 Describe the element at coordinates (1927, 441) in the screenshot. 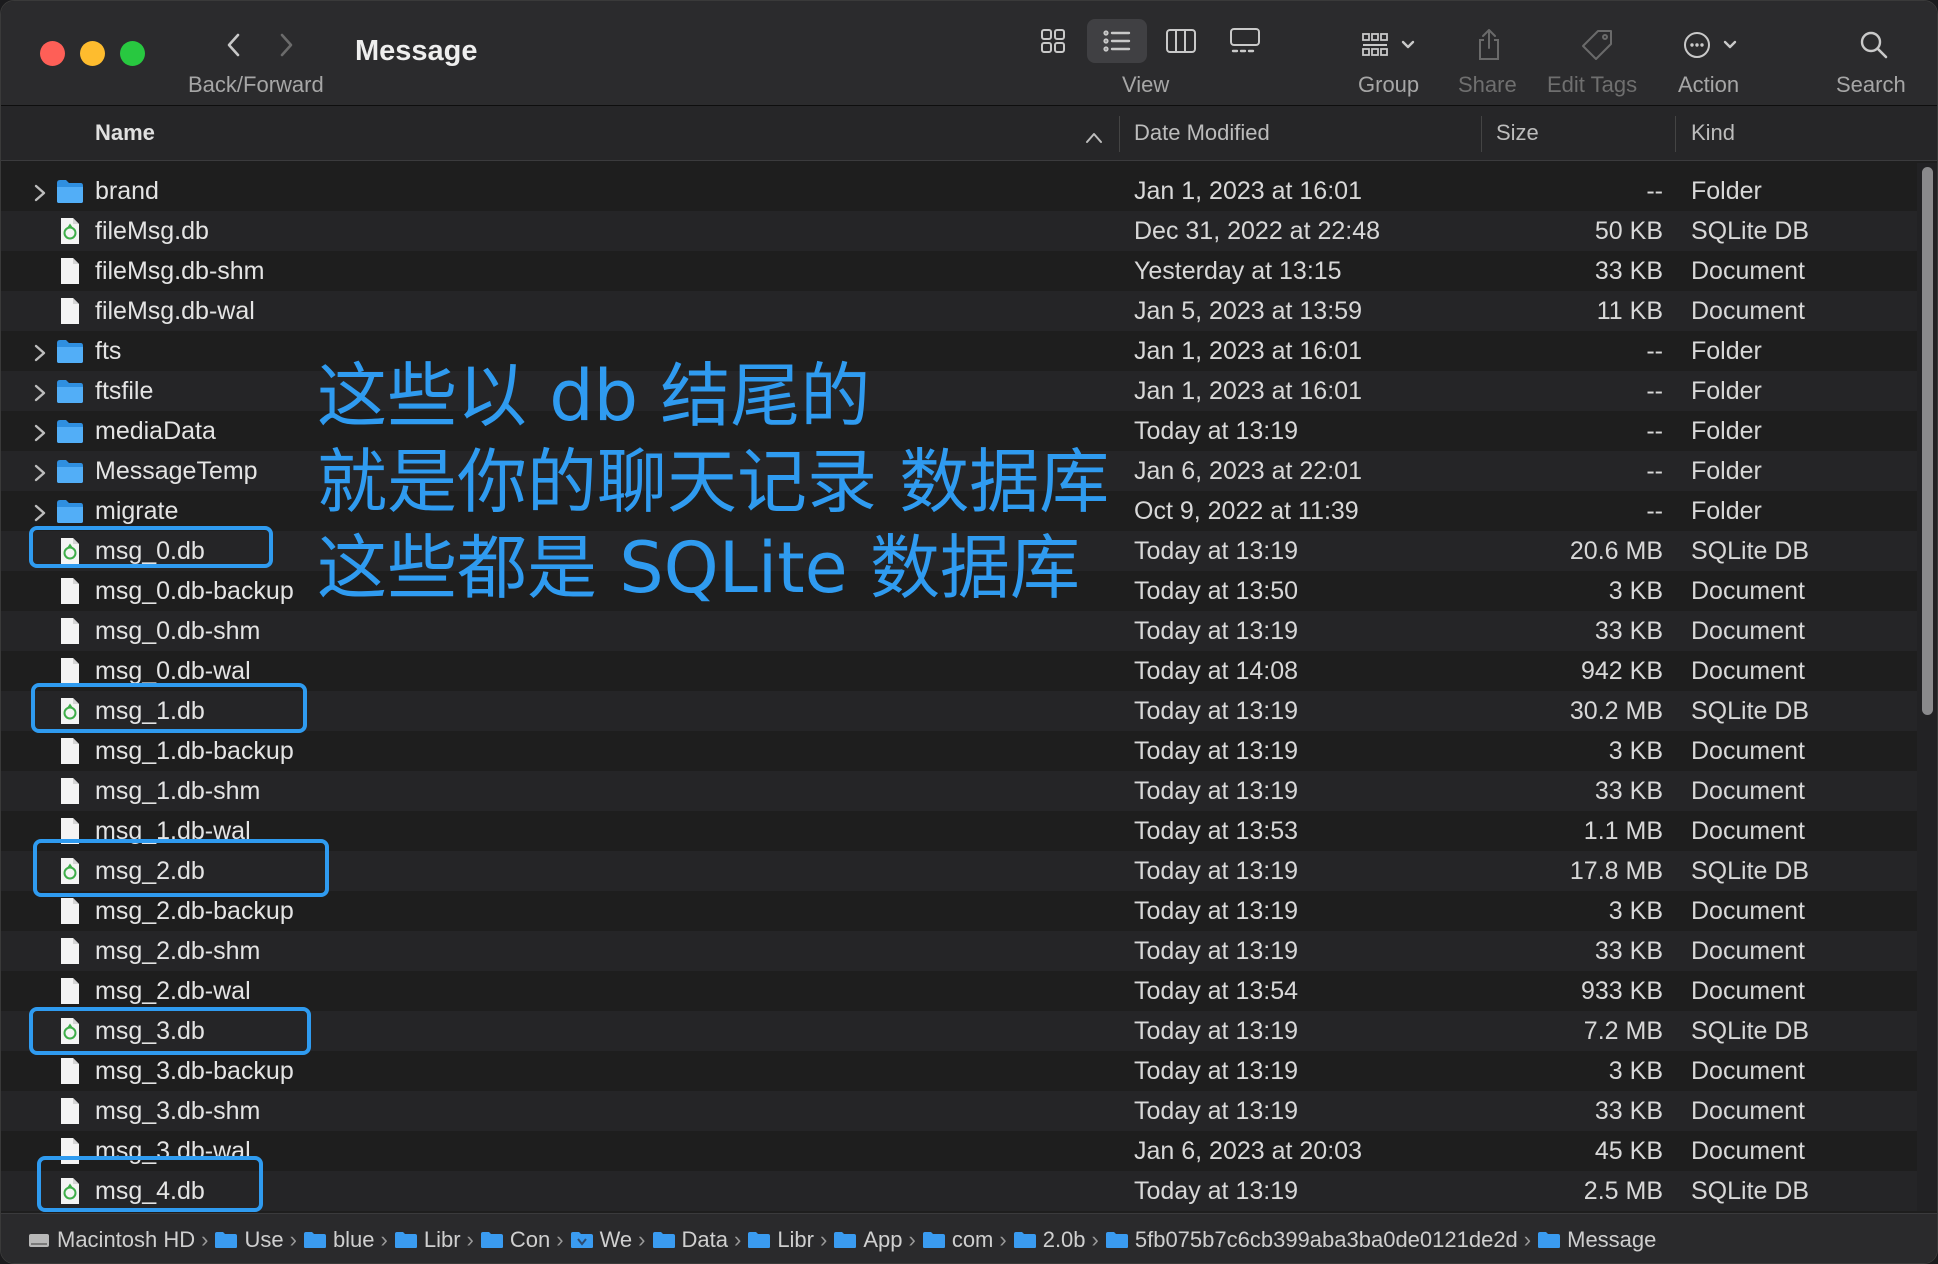

I see `scrollbar-thumb` at that location.